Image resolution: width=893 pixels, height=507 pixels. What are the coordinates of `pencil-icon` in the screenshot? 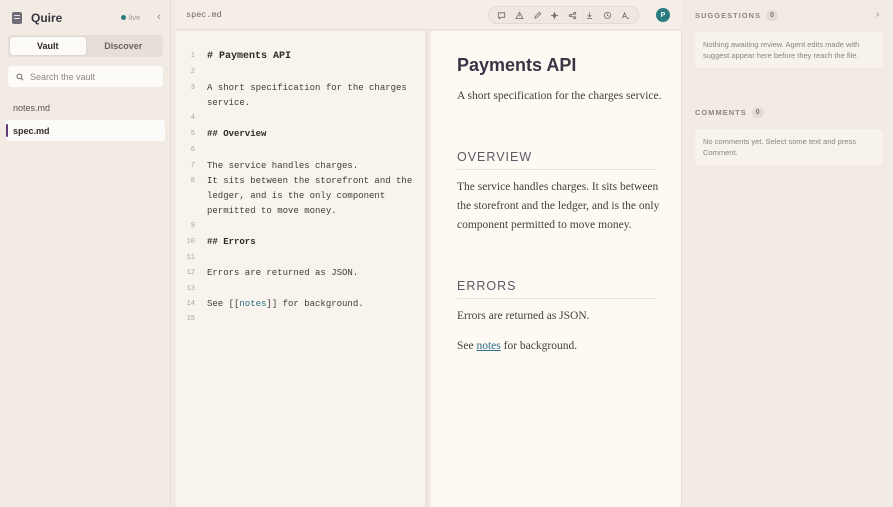 It's located at (537, 15).